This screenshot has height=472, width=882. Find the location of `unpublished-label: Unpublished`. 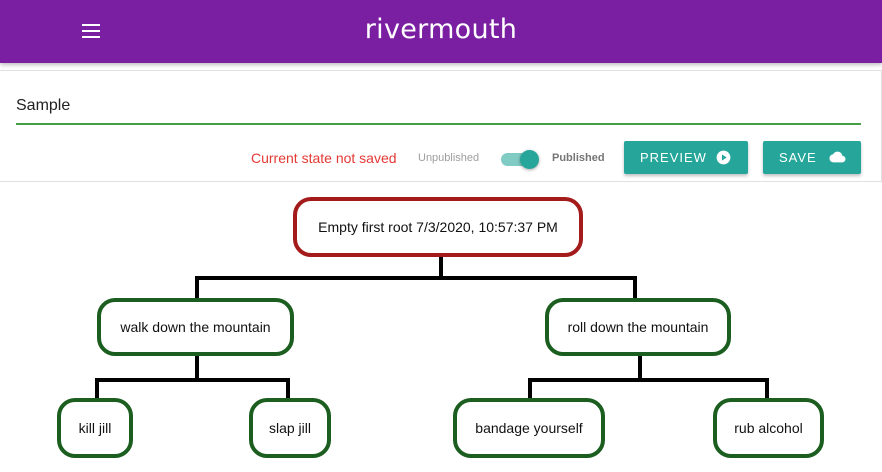

unpublished-label: Unpublished is located at coordinates (449, 158).